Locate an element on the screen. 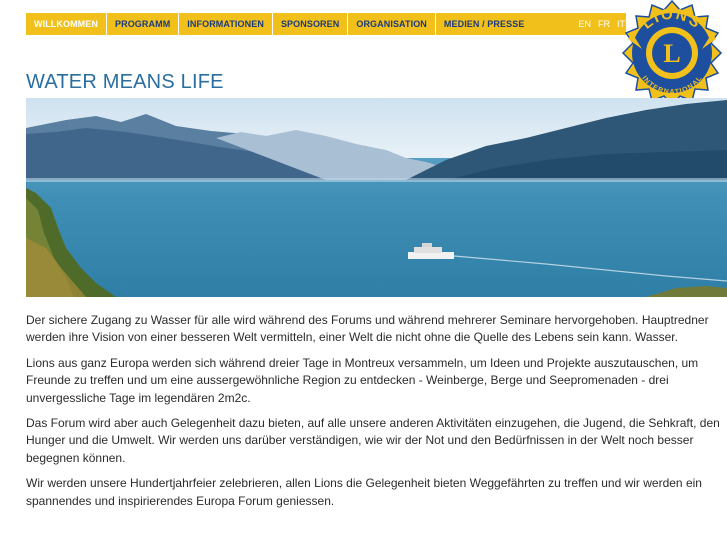  nav-item-programm: PROGRAMM is located at coordinates (143, 24).